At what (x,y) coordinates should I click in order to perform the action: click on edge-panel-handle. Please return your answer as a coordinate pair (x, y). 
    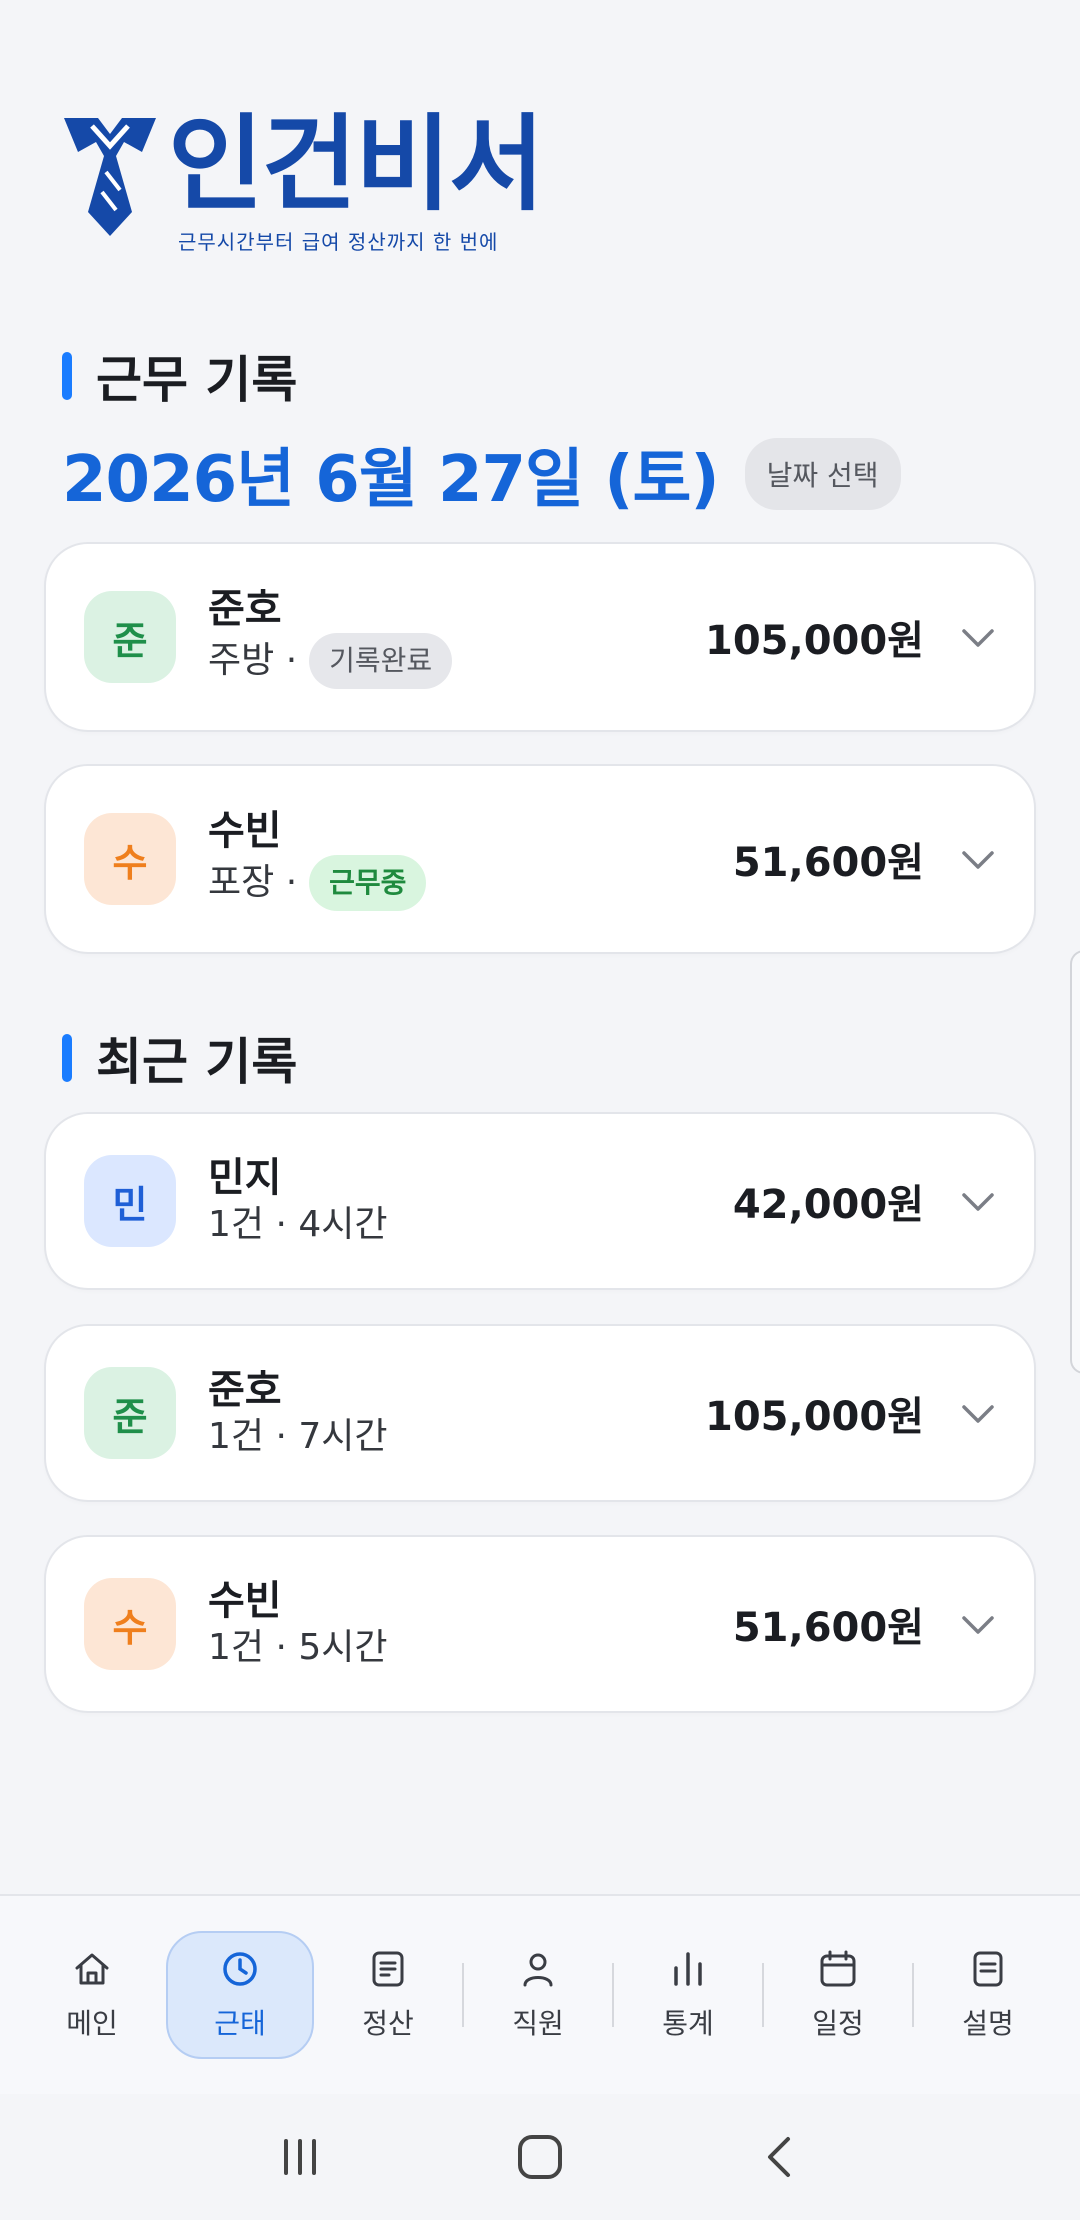
    Looking at the image, I should click on (1075, 1162).